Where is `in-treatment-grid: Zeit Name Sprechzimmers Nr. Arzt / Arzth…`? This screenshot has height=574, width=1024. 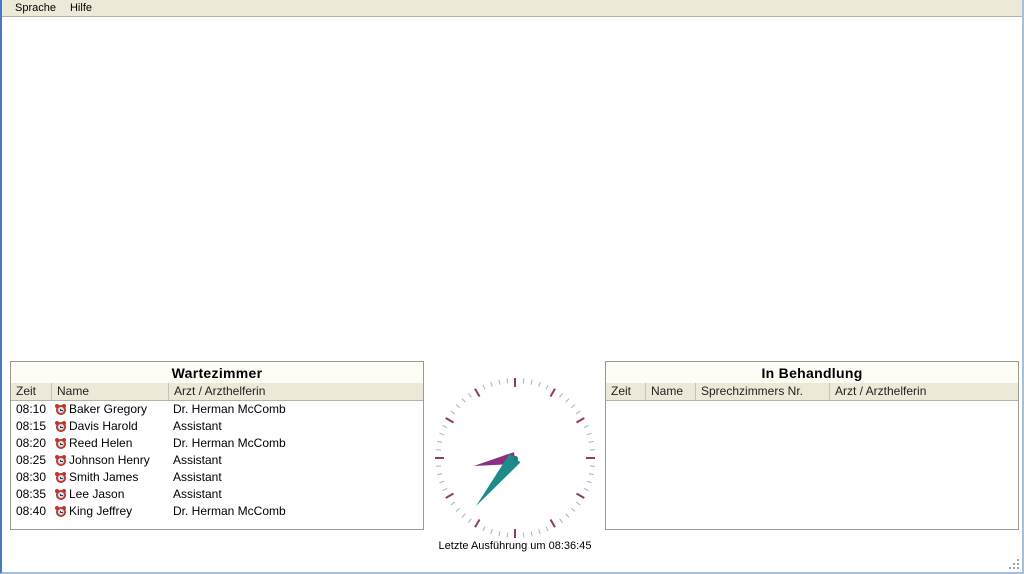 in-treatment-grid: Zeit Name Sprechzimmers Nr. Arzt / Arzth… is located at coordinates (812, 456).